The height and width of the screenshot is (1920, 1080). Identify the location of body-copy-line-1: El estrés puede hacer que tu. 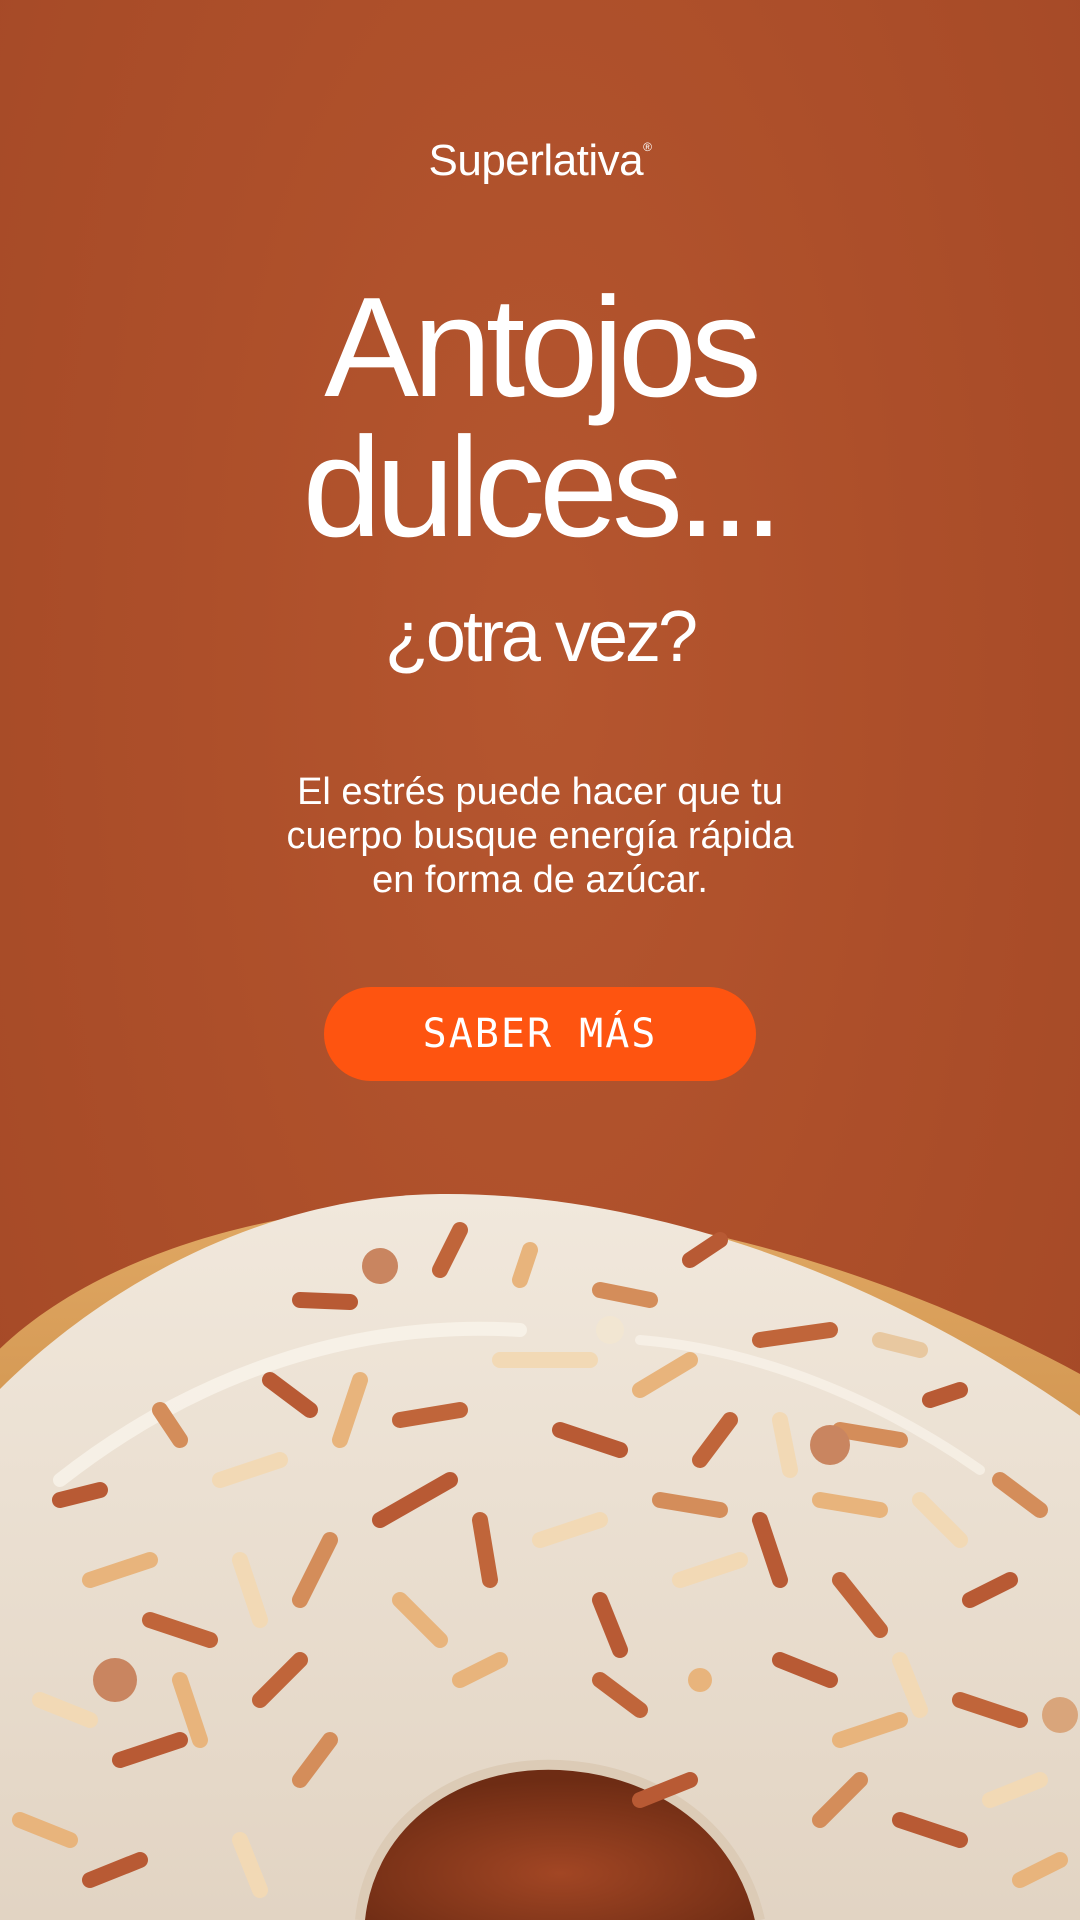
(540, 792).